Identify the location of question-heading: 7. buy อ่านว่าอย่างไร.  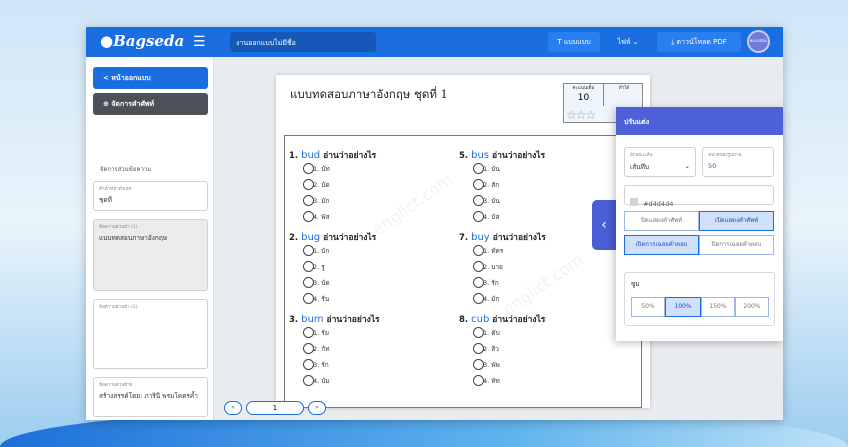
(502, 238).